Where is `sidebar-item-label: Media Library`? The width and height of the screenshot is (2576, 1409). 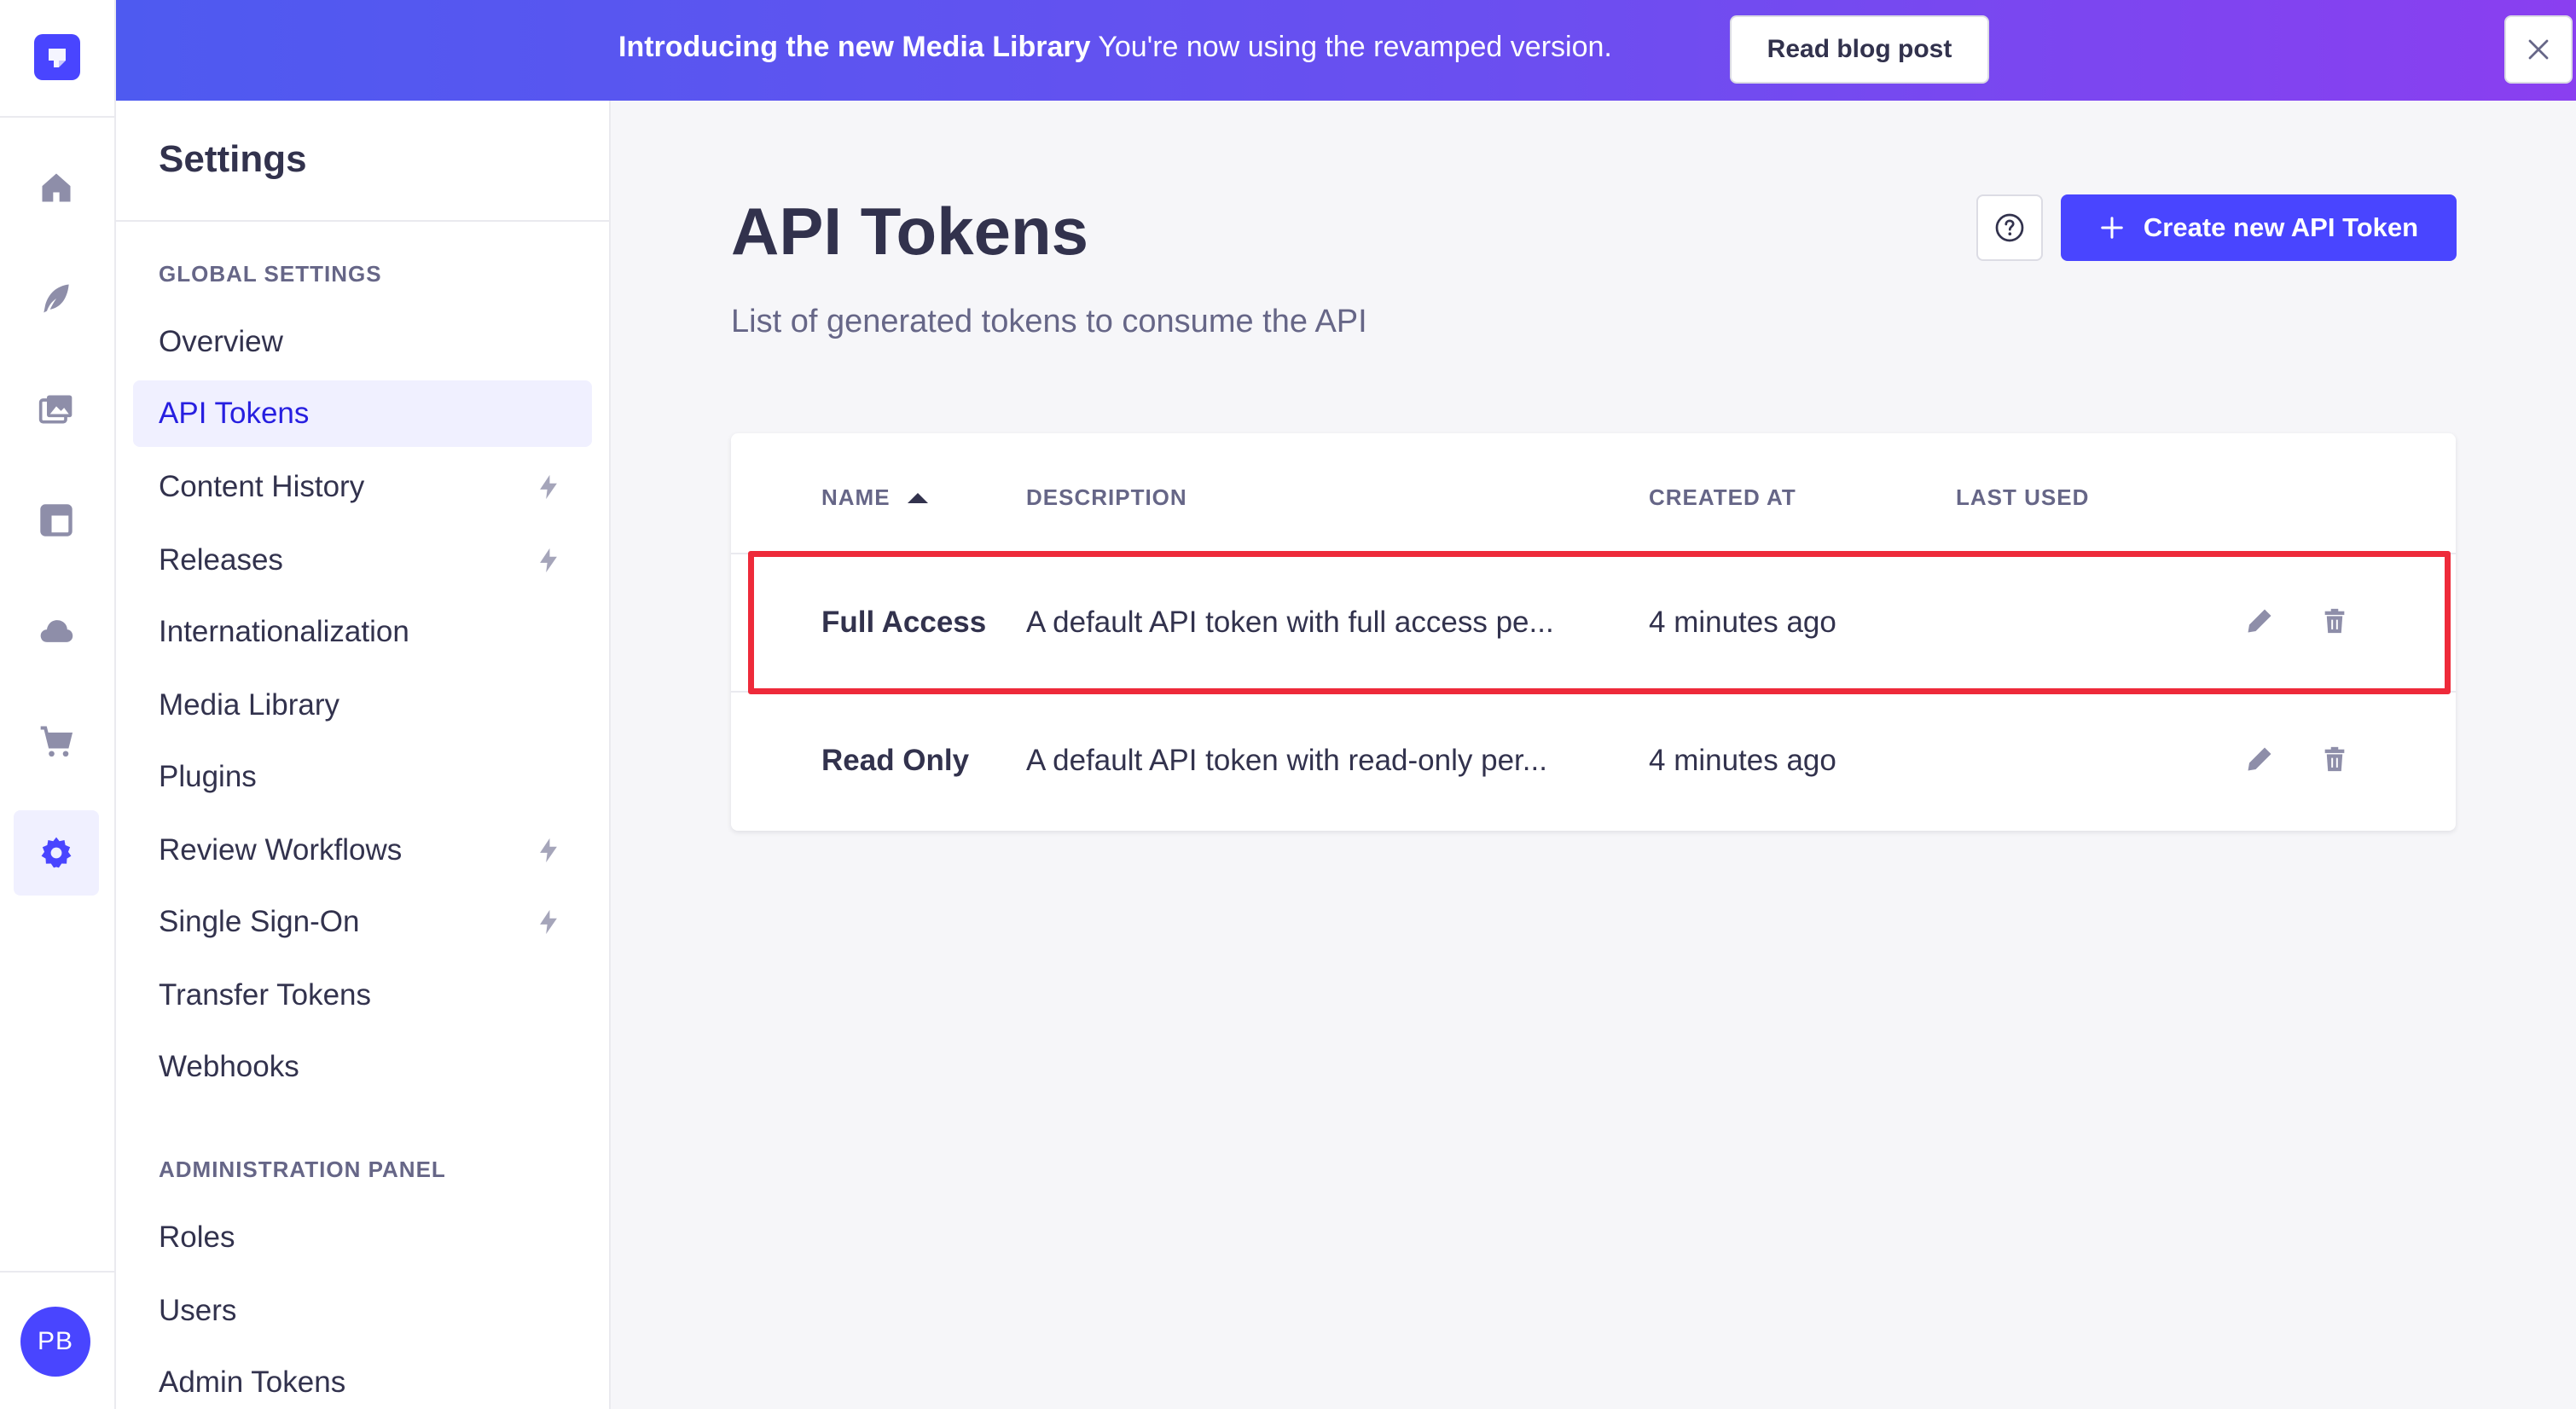
sidebar-item-label: Media Library is located at coordinates (249, 705).